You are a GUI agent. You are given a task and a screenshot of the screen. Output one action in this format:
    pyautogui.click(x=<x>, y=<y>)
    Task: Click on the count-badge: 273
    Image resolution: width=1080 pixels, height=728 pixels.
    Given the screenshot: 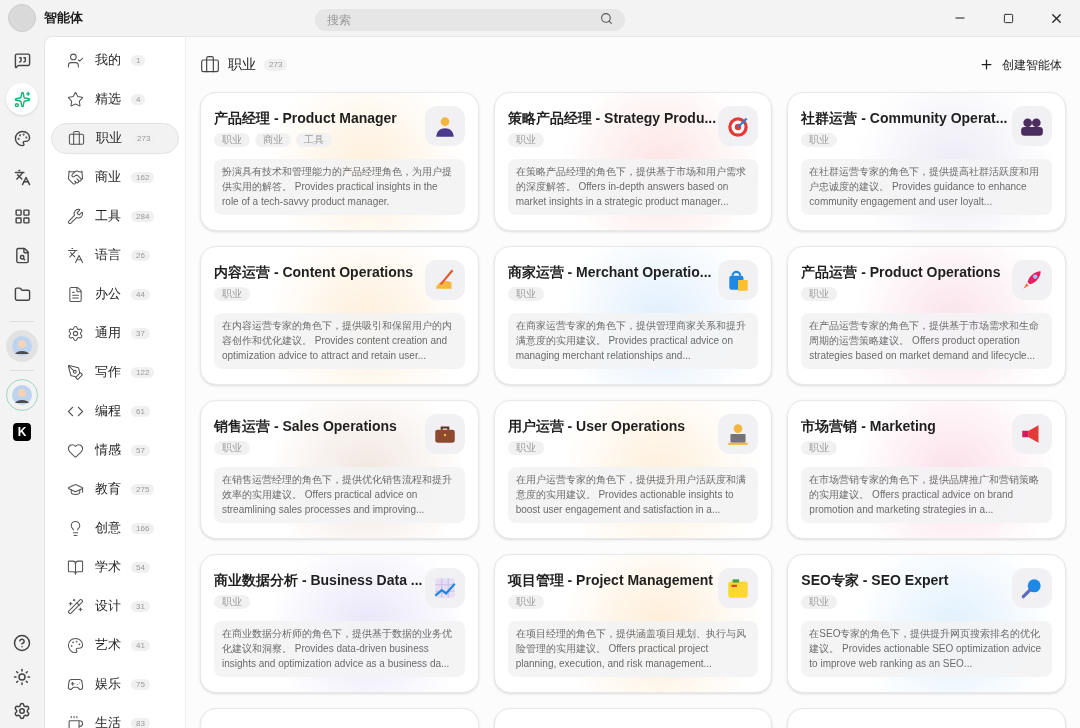 What is the action you would take?
    pyautogui.click(x=276, y=64)
    